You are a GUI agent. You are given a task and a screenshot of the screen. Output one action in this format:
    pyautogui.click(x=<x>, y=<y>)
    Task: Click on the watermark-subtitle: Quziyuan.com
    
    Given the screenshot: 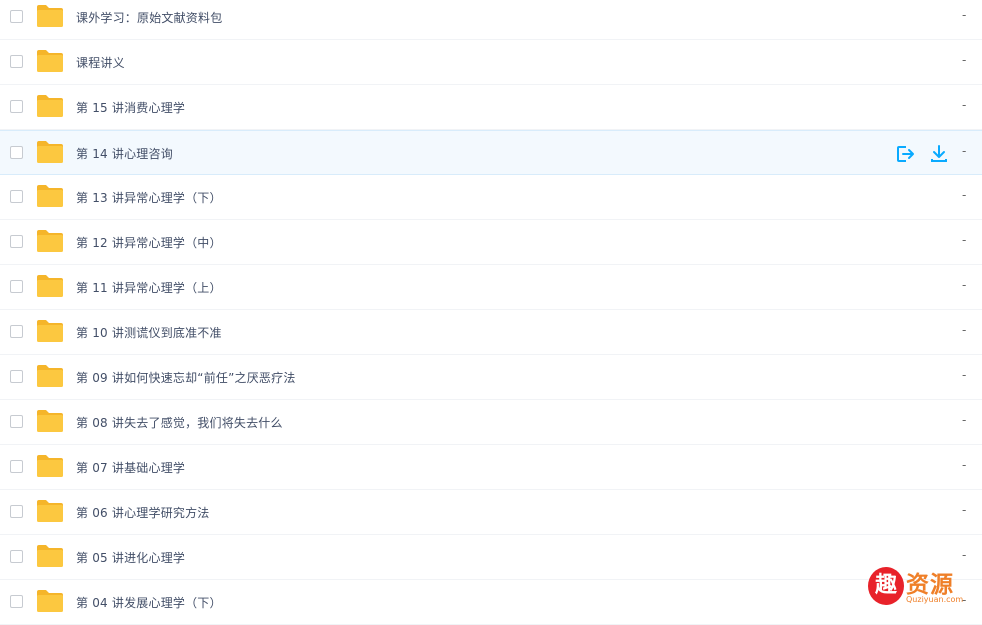 What is the action you would take?
    pyautogui.click(x=935, y=599)
    